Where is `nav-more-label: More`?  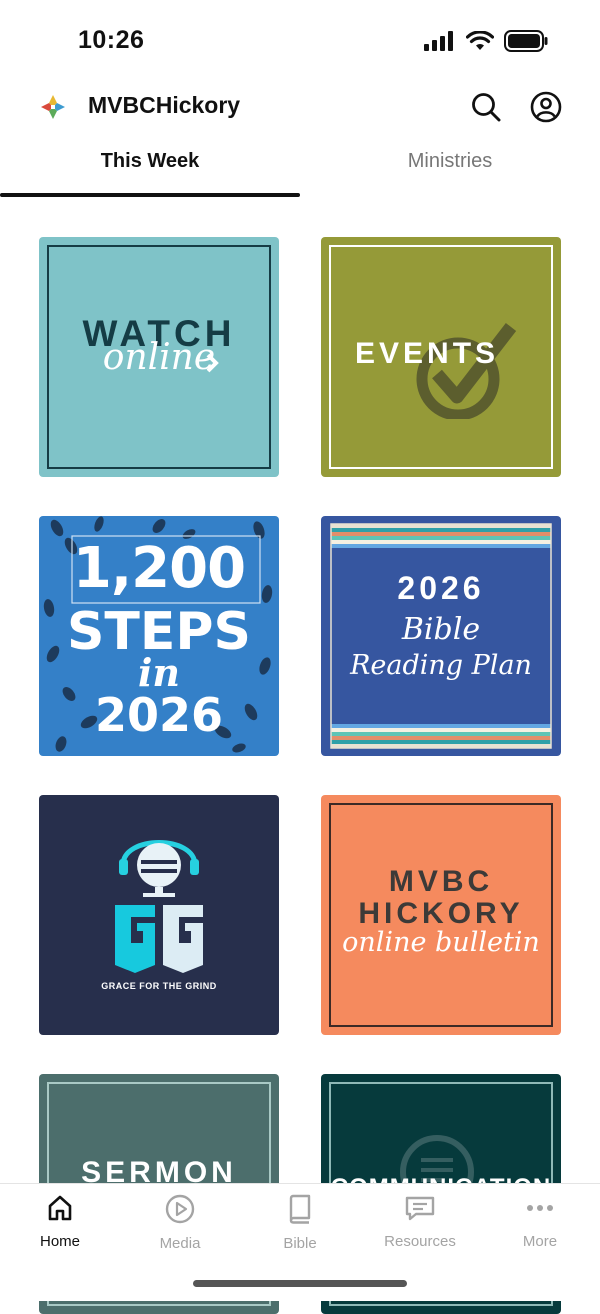
nav-more-label: More is located at coordinates (540, 1241).